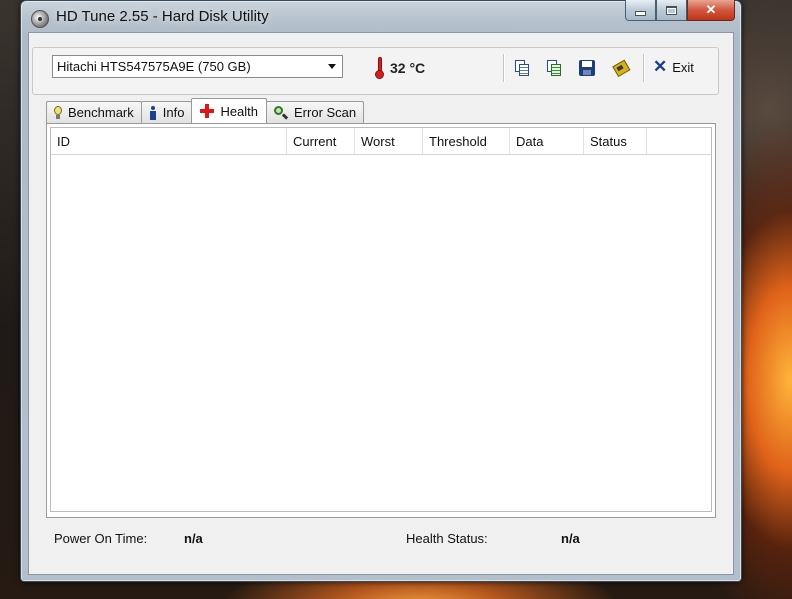  I want to click on tab-benchmark: Benchmark, so click(94, 112).